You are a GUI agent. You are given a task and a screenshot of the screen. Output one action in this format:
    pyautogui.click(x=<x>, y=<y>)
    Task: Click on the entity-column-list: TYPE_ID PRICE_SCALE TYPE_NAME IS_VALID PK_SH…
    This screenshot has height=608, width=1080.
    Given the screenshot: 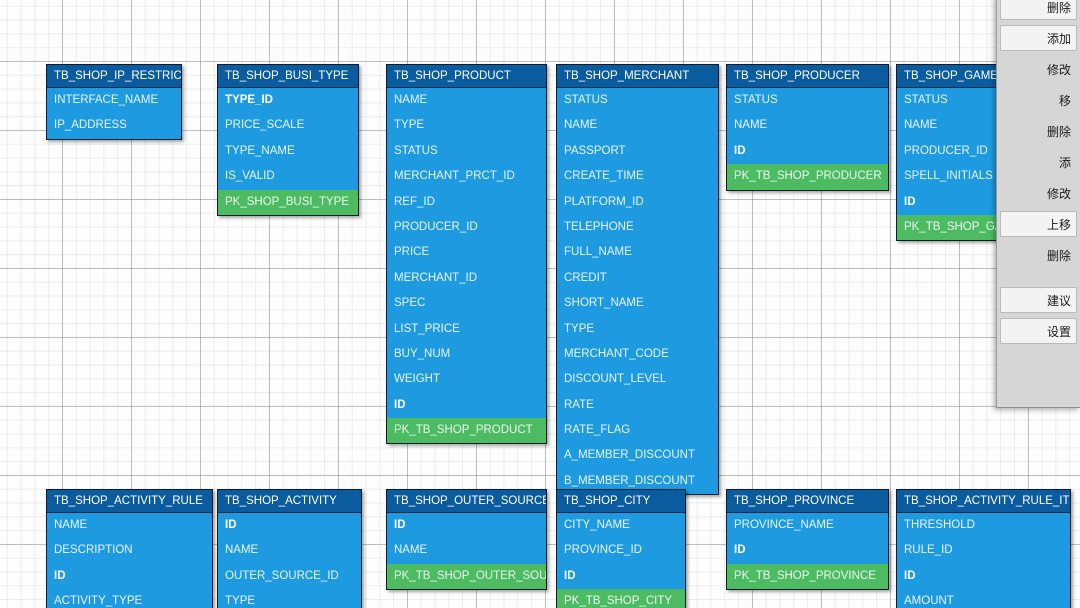 What is the action you would take?
    pyautogui.click(x=288, y=151)
    